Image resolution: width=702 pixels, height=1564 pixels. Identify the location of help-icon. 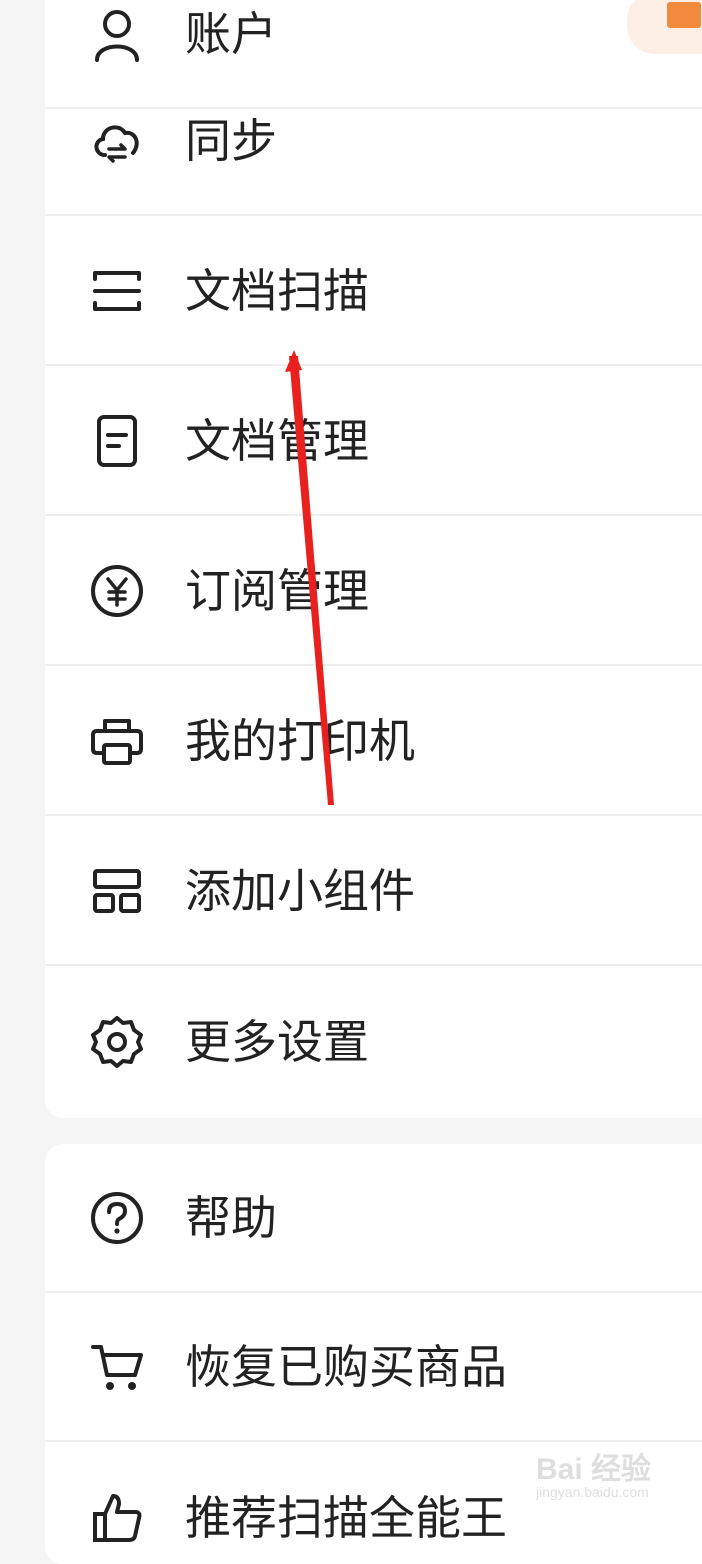
(117, 1218).